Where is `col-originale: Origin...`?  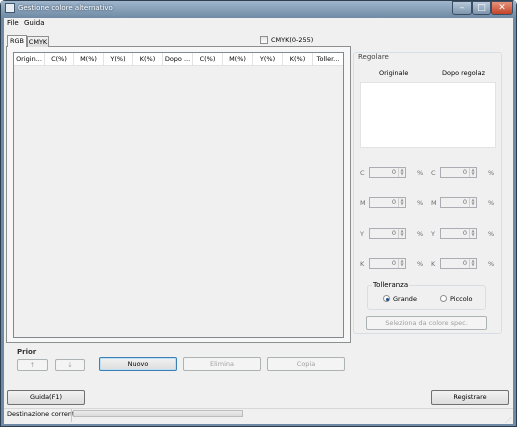
col-originale: Origin... is located at coordinates (29, 59).